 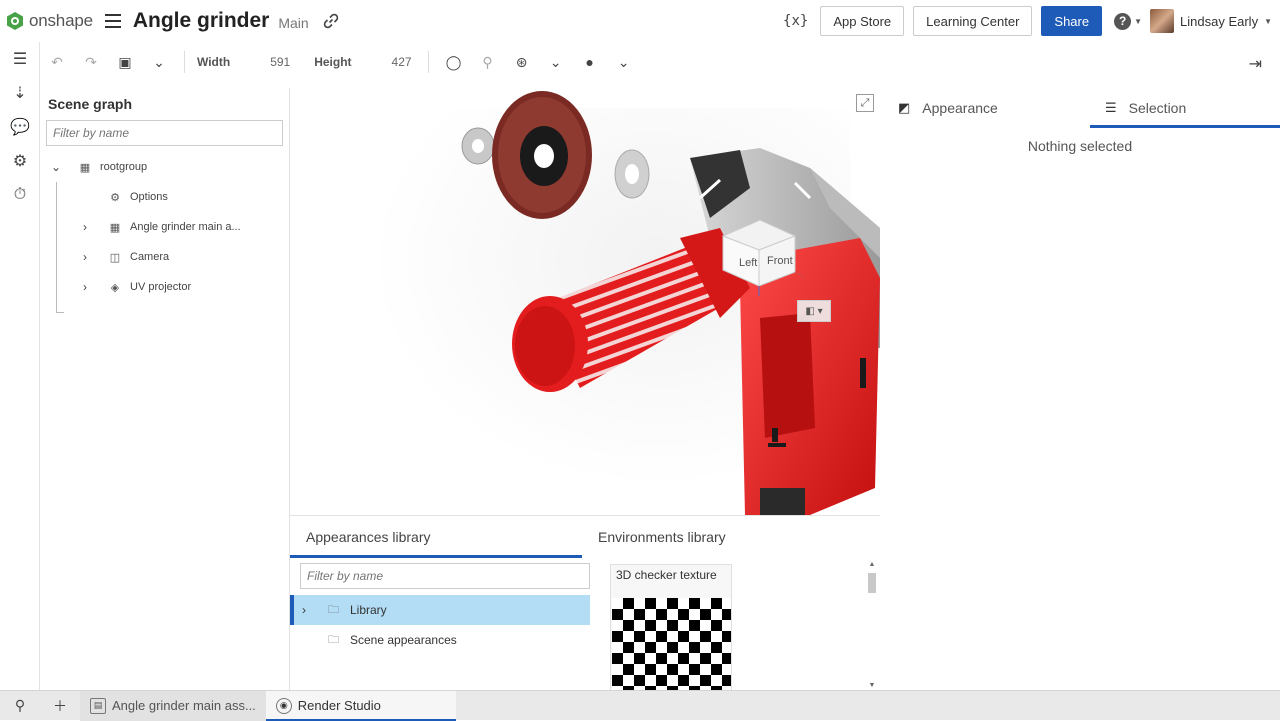 I want to click on document-title: Angle grinder, so click(x=201, y=21).